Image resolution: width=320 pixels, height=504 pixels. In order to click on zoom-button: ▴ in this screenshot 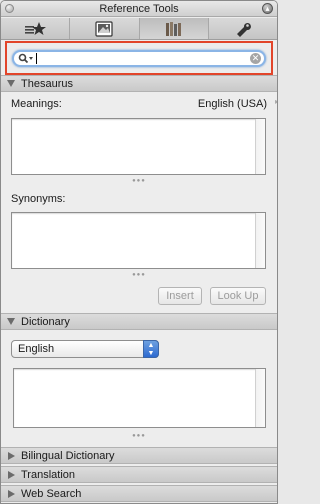, I will do `click(267, 8)`.